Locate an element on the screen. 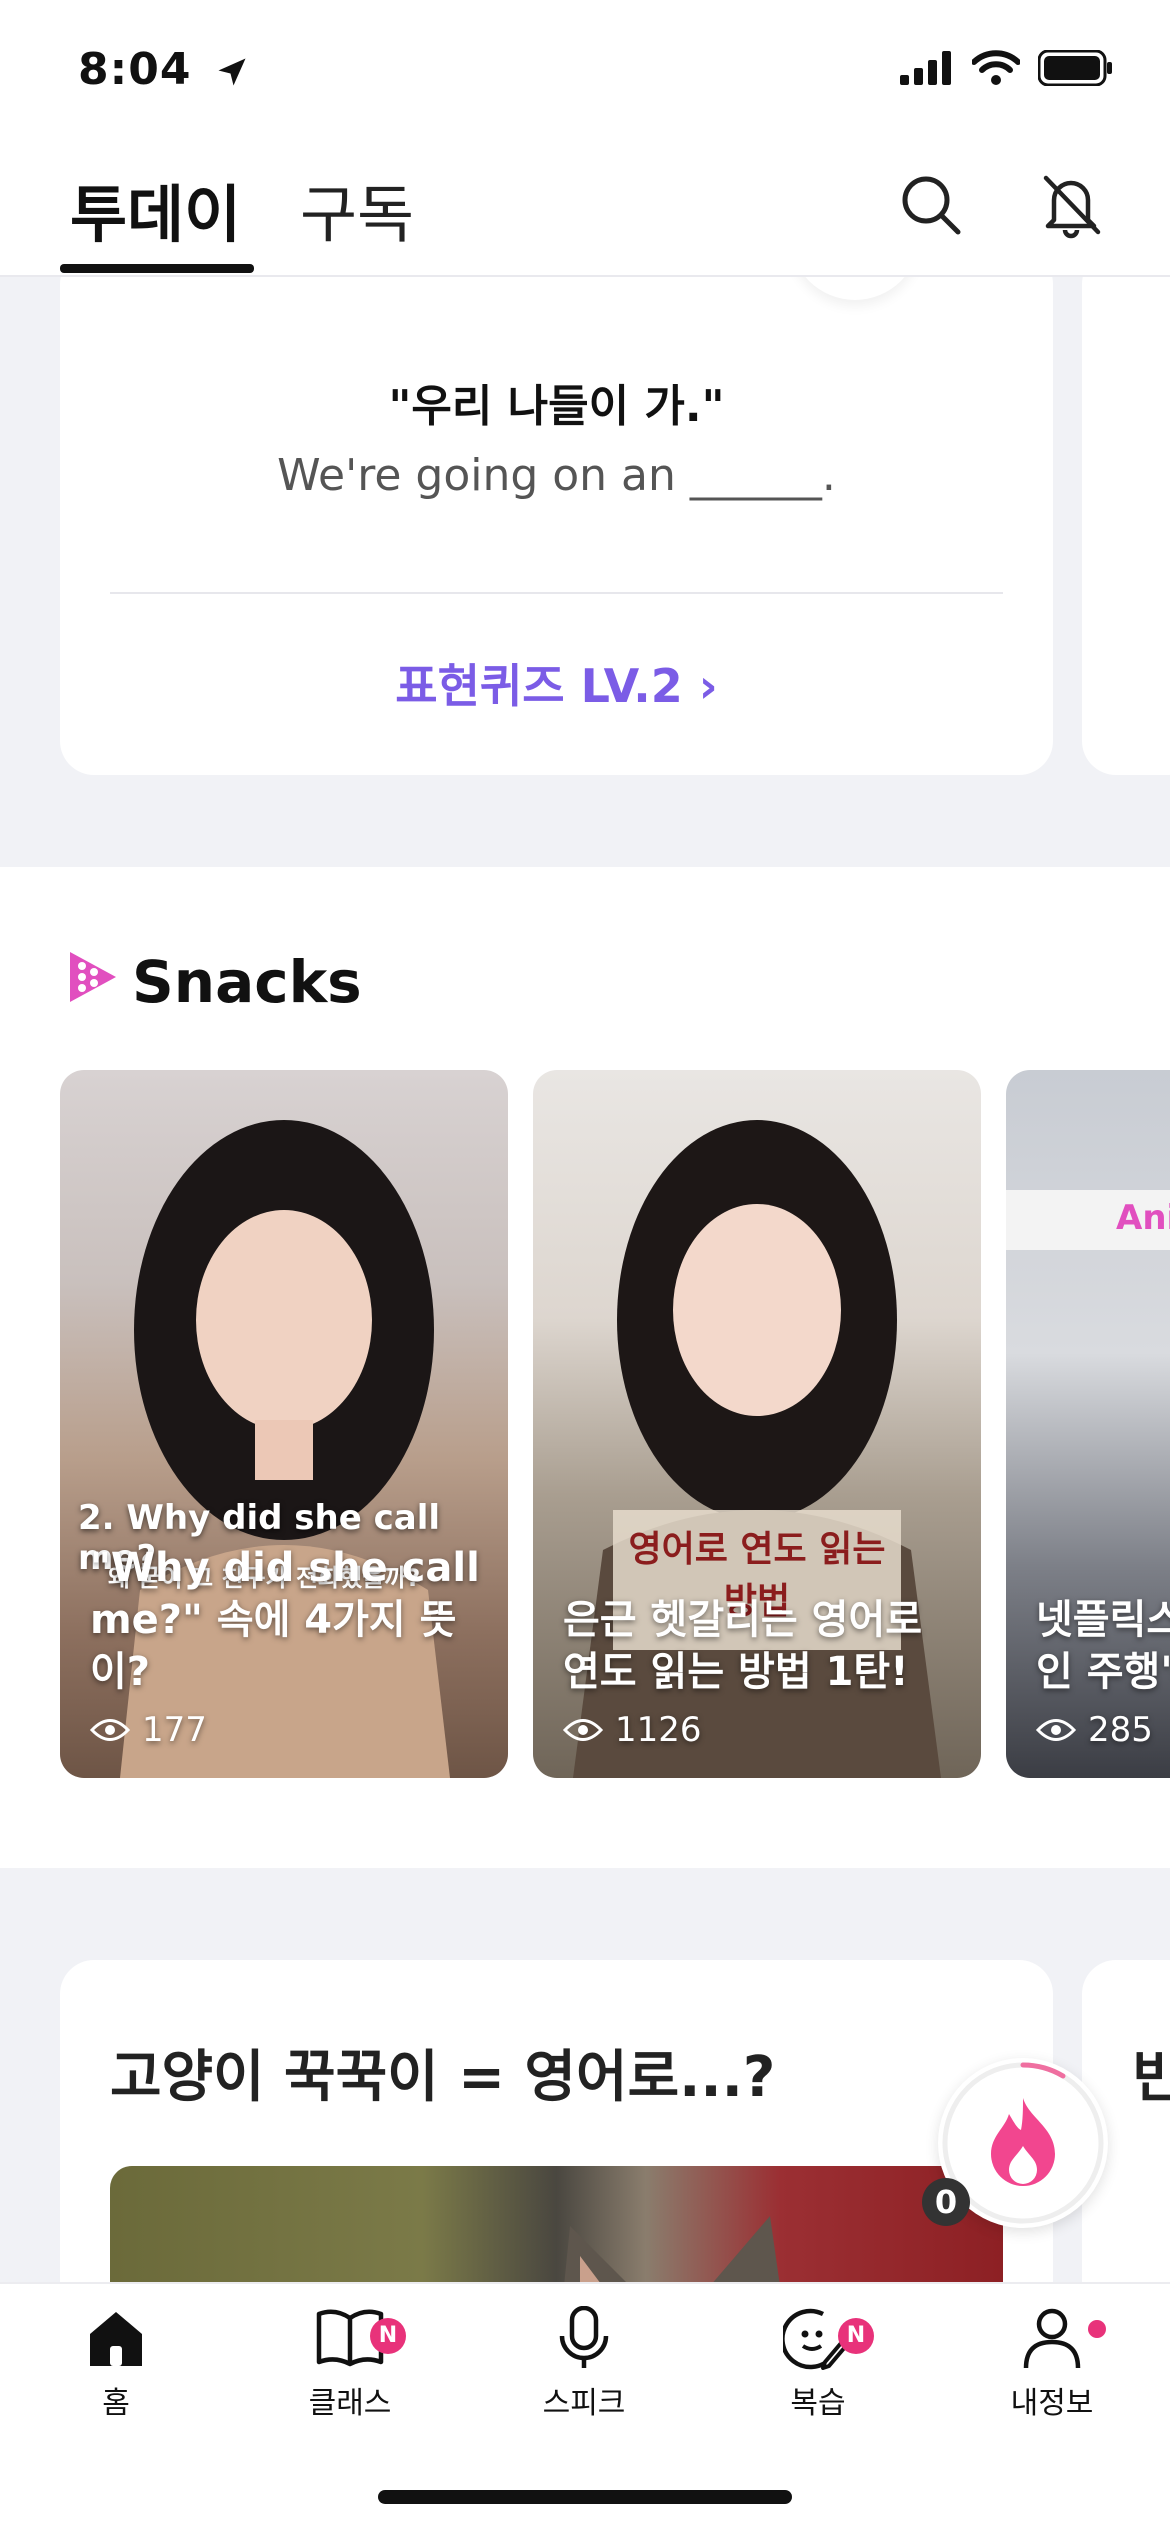  microphone-icon is located at coordinates (584, 2337).